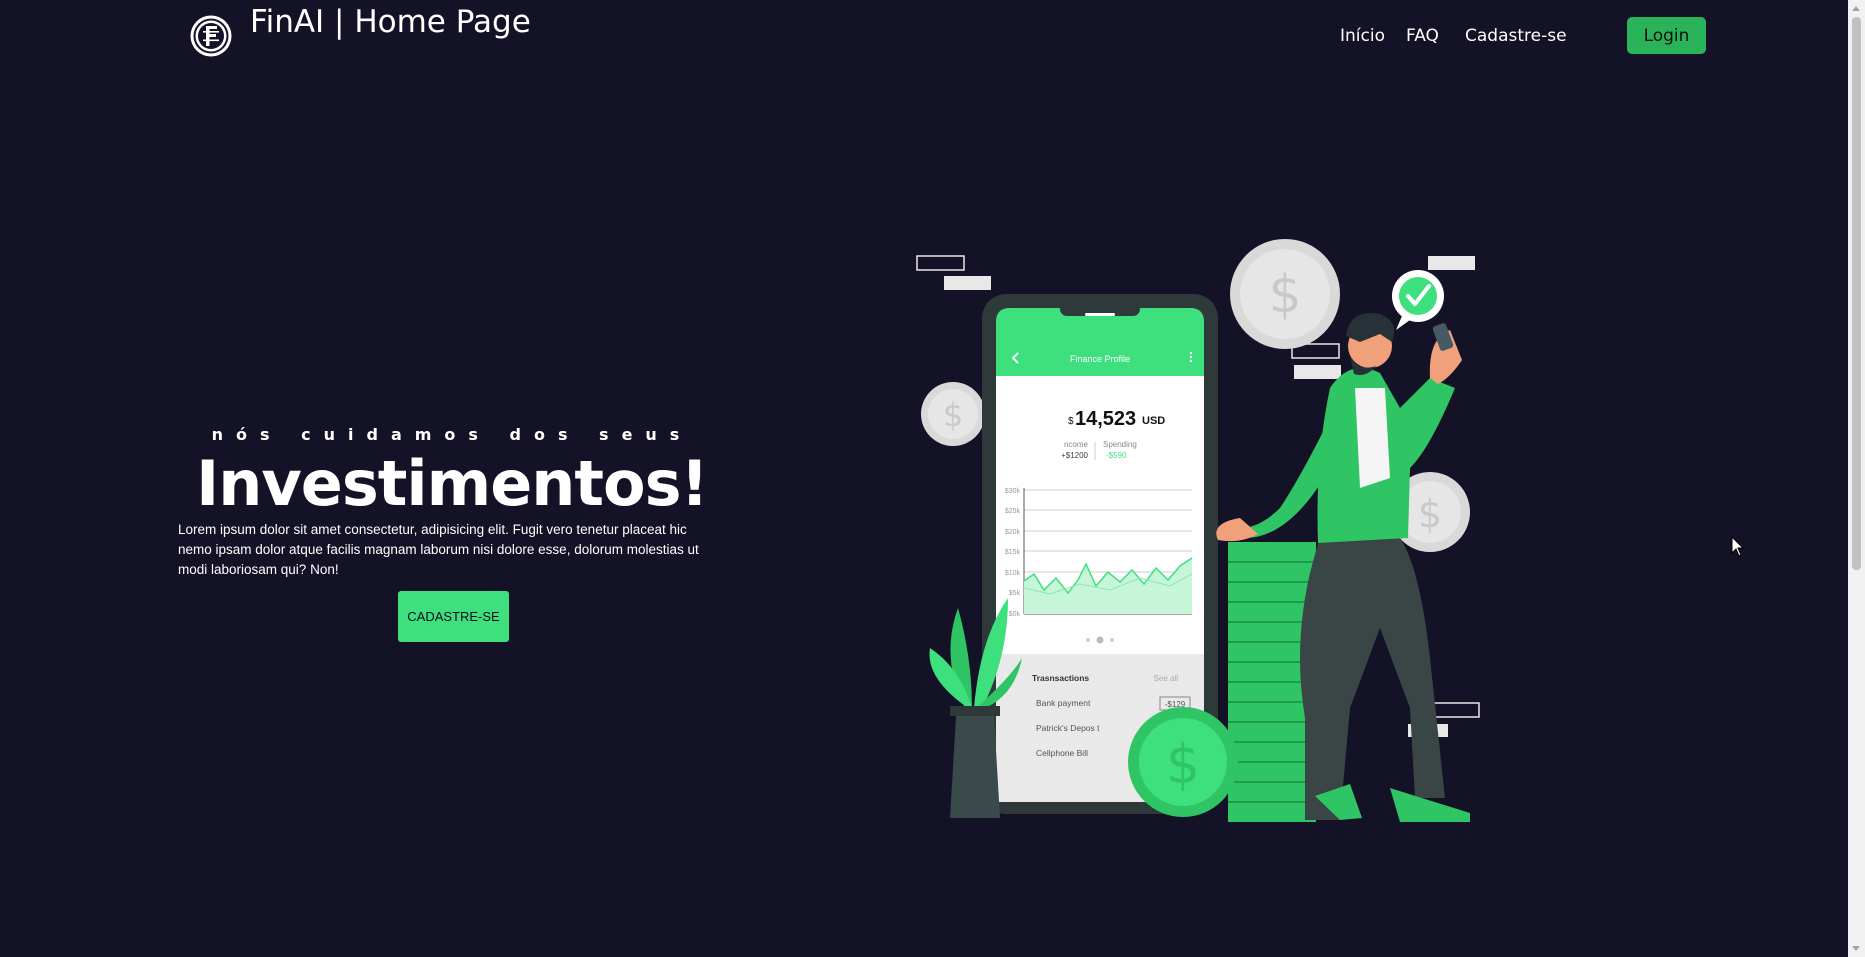  What do you see at coordinates (1362, 36) in the screenshot?
I see `nav-link-inicio: Início` at bounding box center [1362, 36].